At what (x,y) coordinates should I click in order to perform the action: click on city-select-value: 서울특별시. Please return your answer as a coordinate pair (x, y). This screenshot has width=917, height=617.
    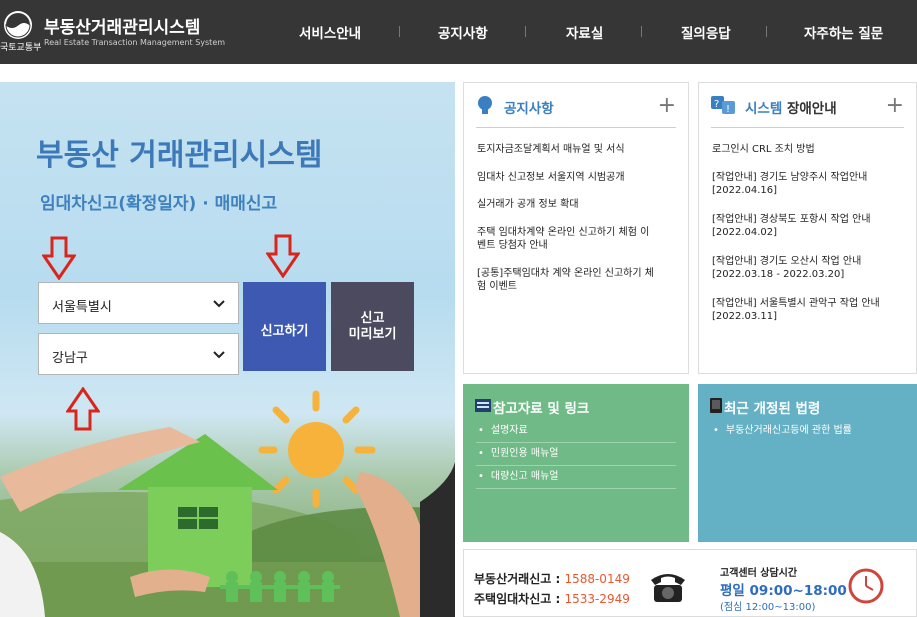
    Looking at the image, I should click on (82, 307).